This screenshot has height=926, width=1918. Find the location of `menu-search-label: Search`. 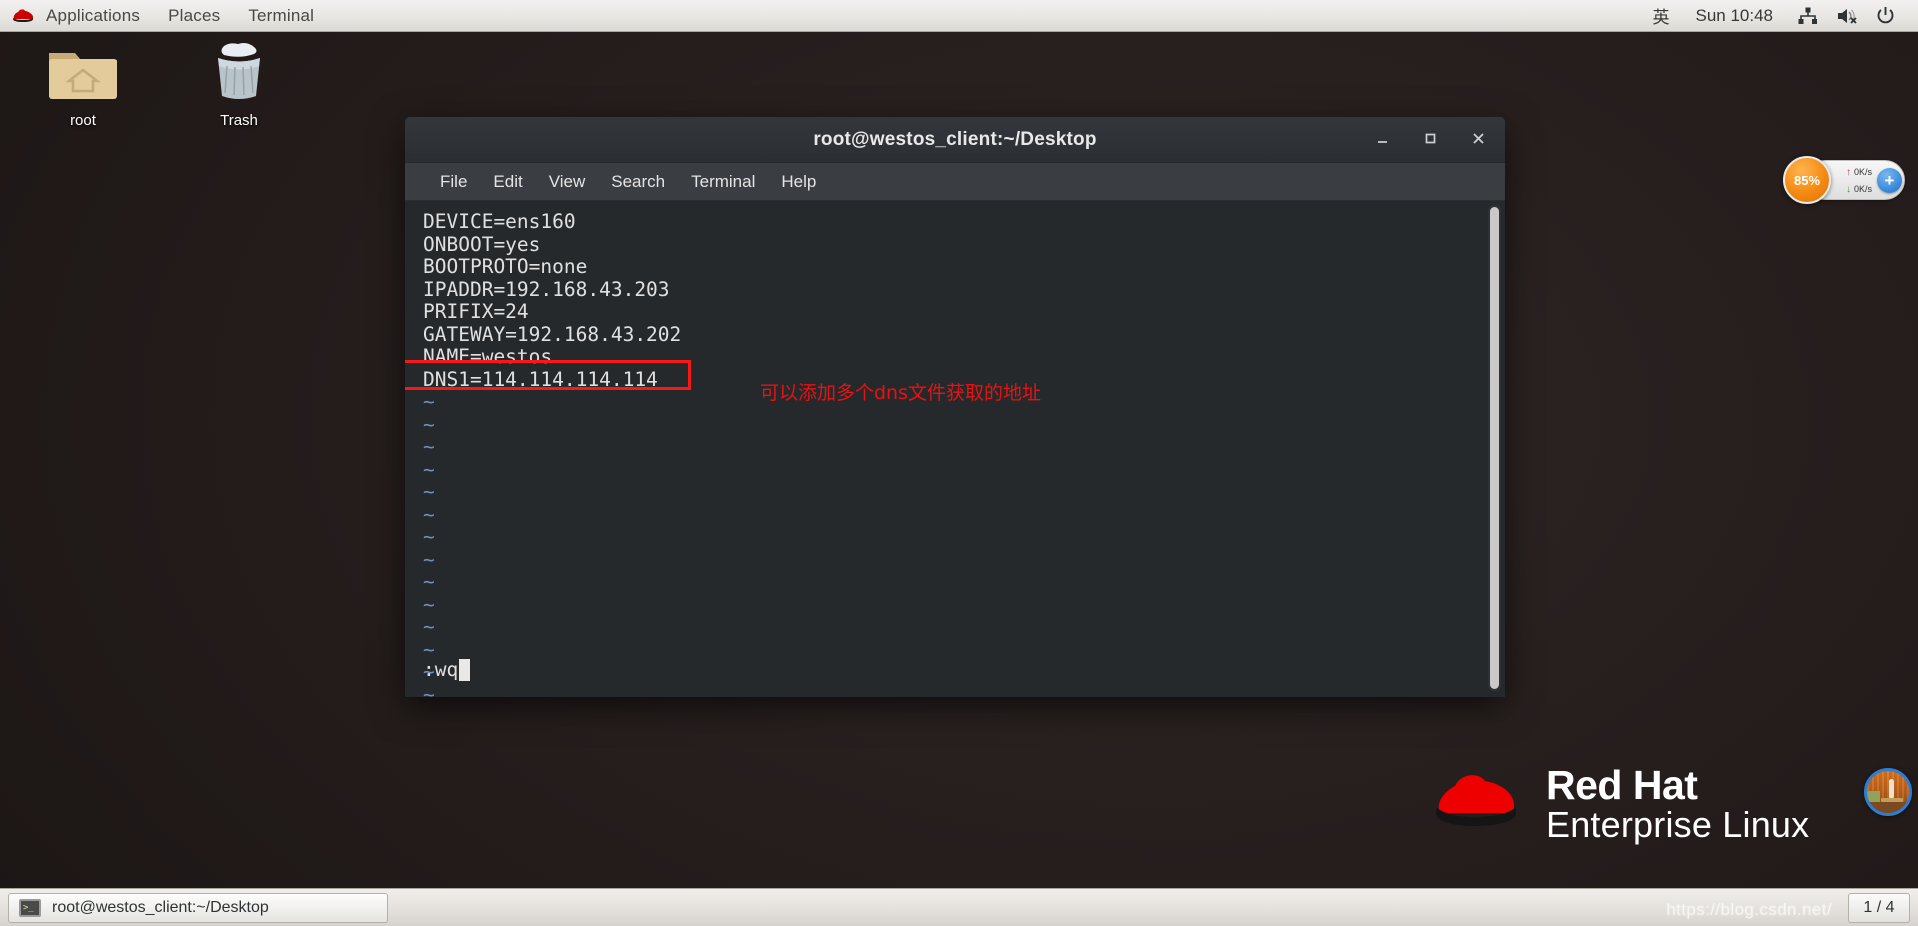

menu-search-label: Search is located at coordinates (638, 181).